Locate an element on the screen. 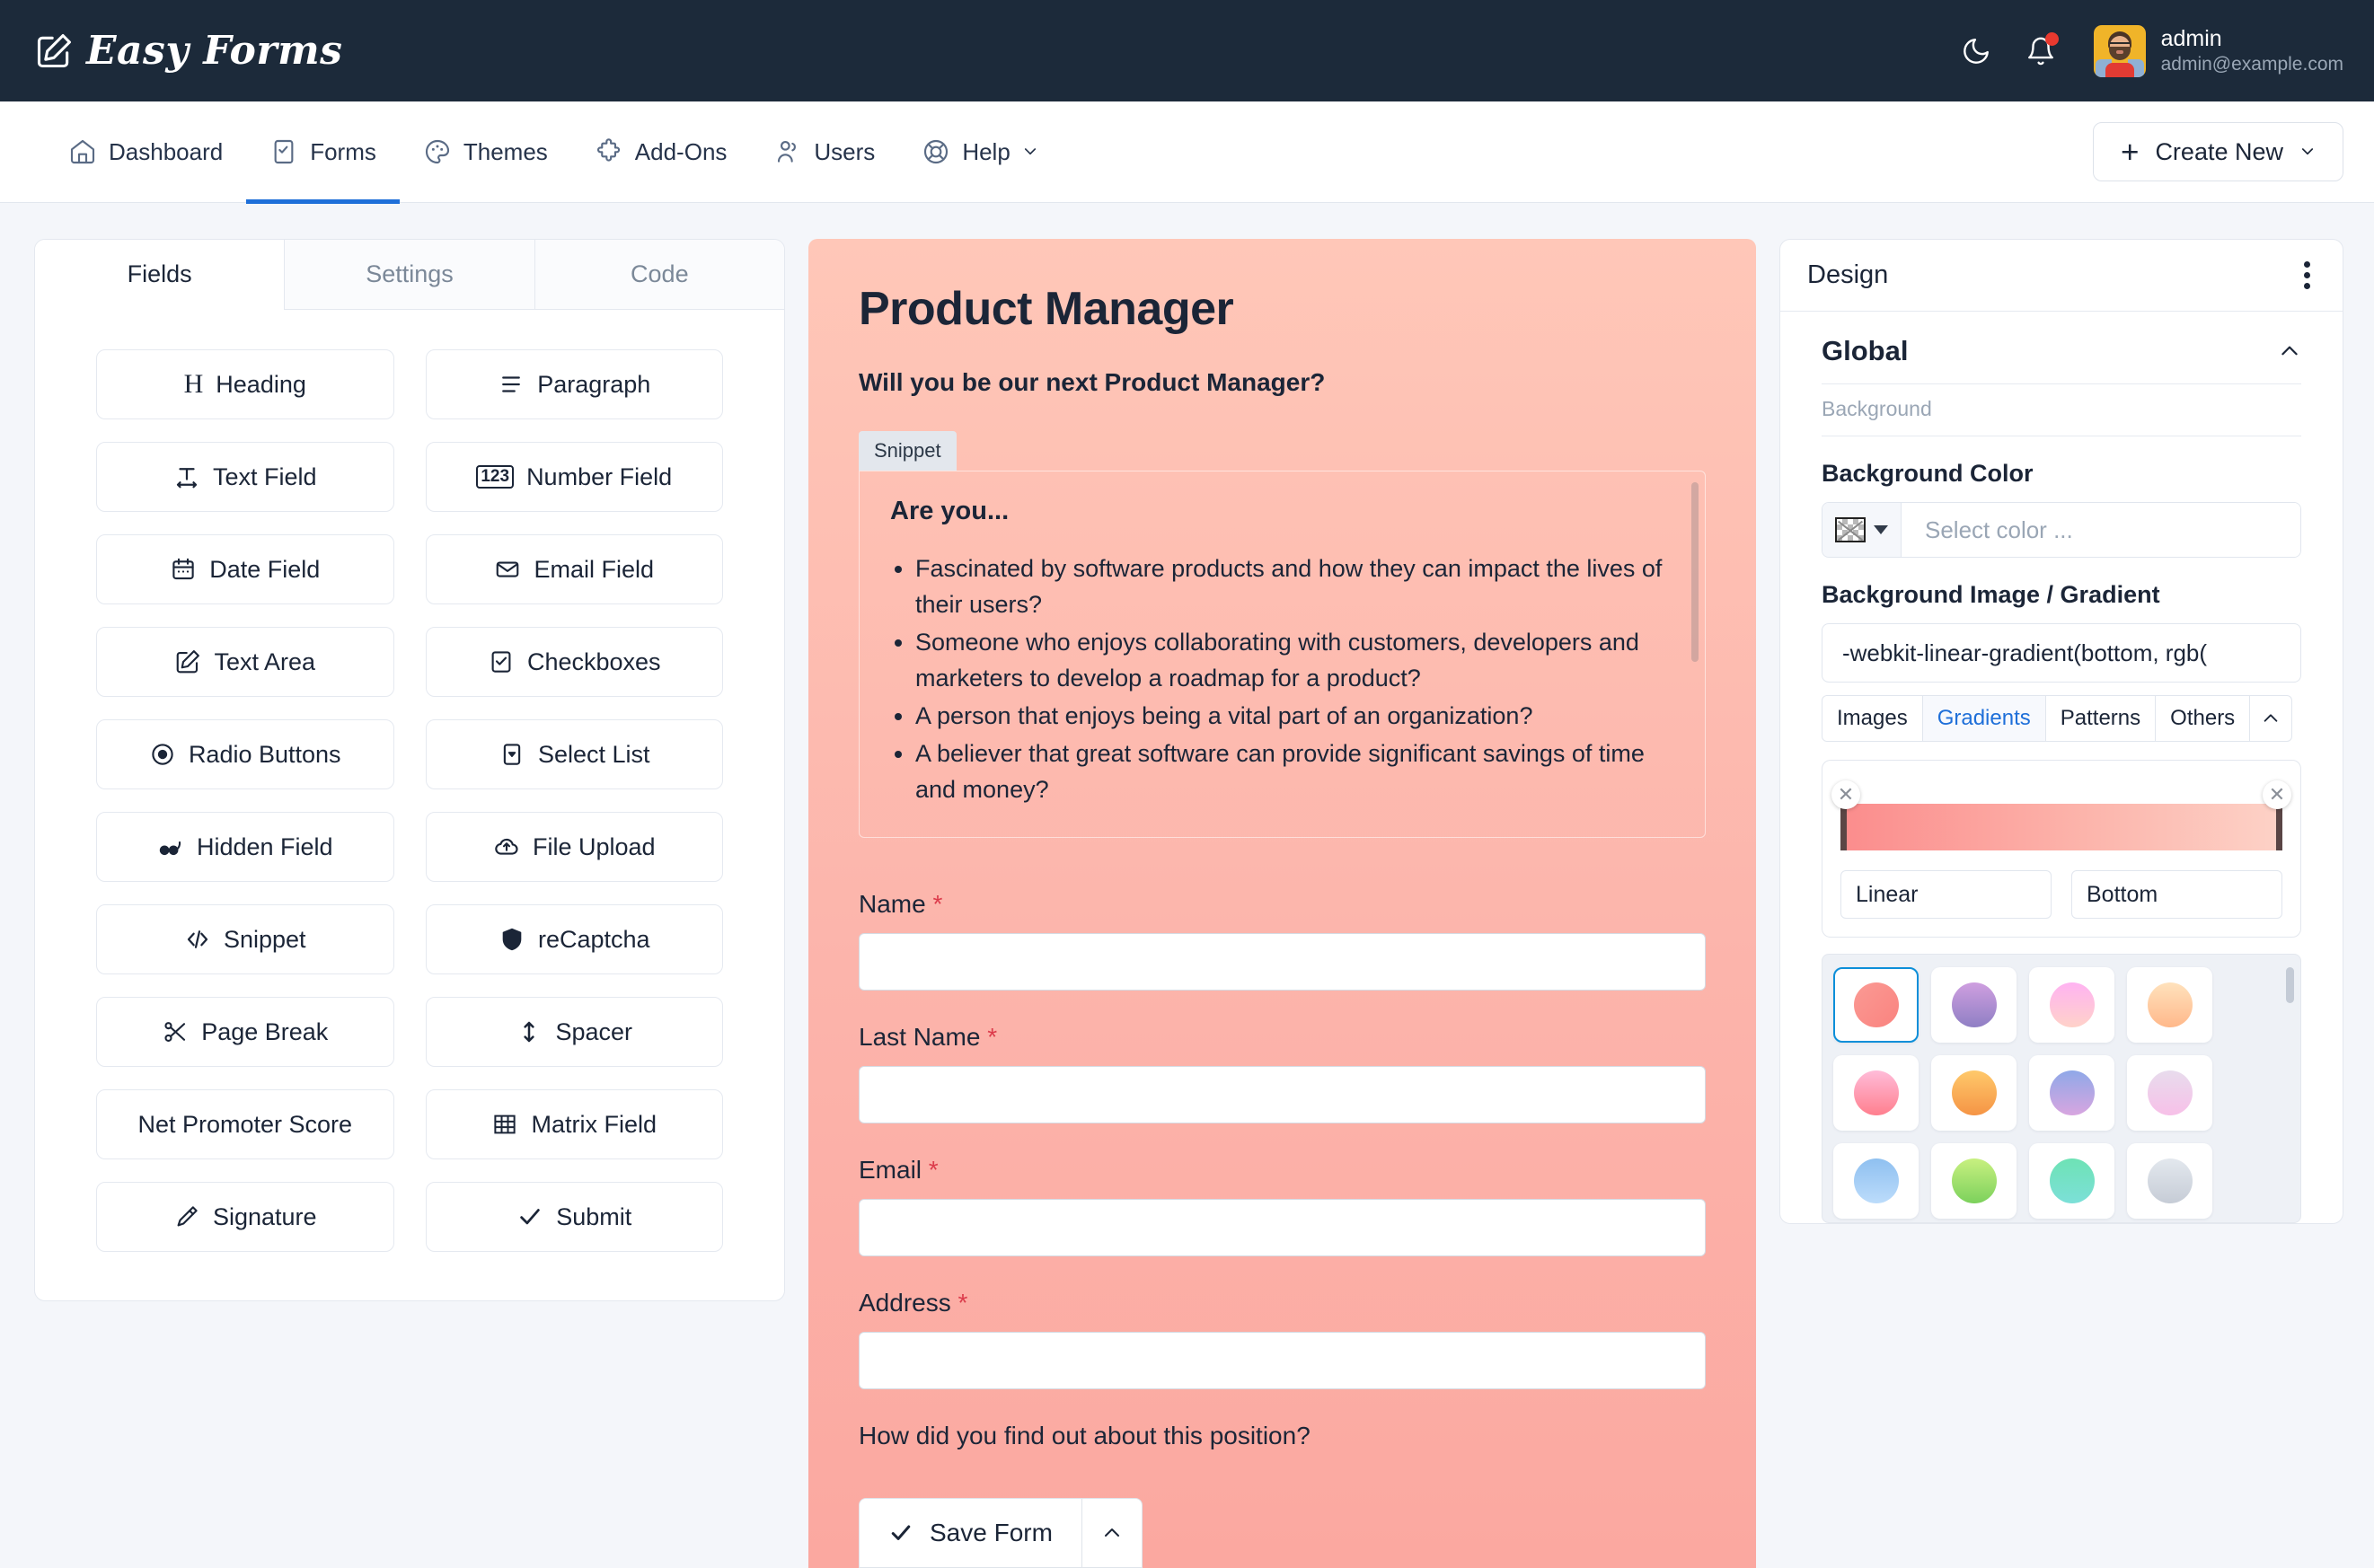 This screenshot has width=2374, height=1568. field-button-matrix-field: Matrix Field is located at coordinates (574, 1124).